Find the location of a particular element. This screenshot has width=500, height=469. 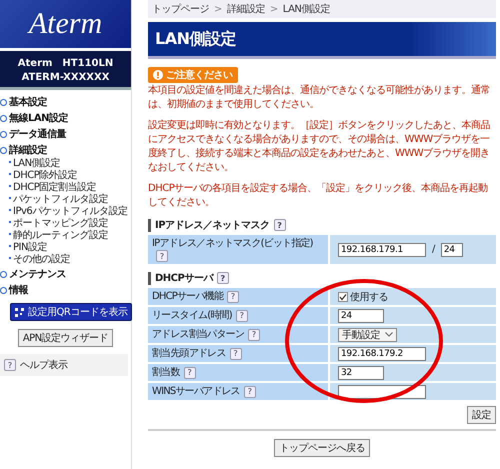

warning-text: DHCPサーバの各項目を設定する場合、「設定」をクリック後、本商品を再起動してください。 is located at coordinates (318, 196).